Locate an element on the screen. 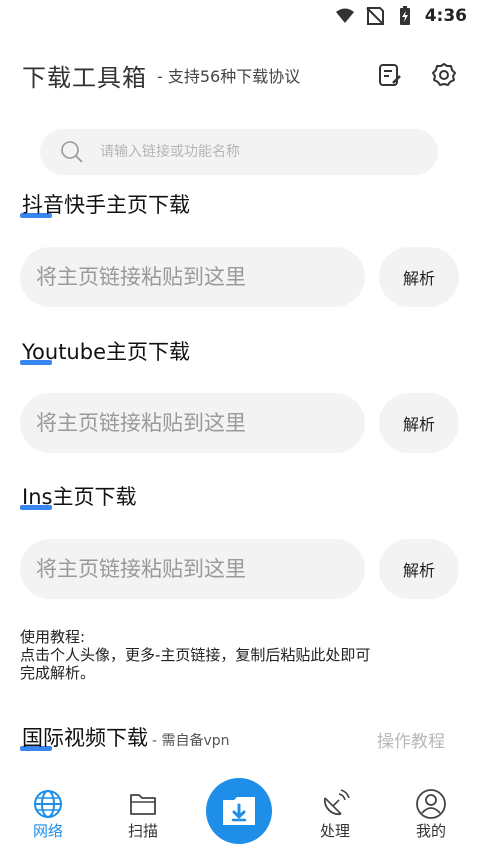 This screenshot has height=851, width=479. download-folder-icon is located at coordinates (239, 811).